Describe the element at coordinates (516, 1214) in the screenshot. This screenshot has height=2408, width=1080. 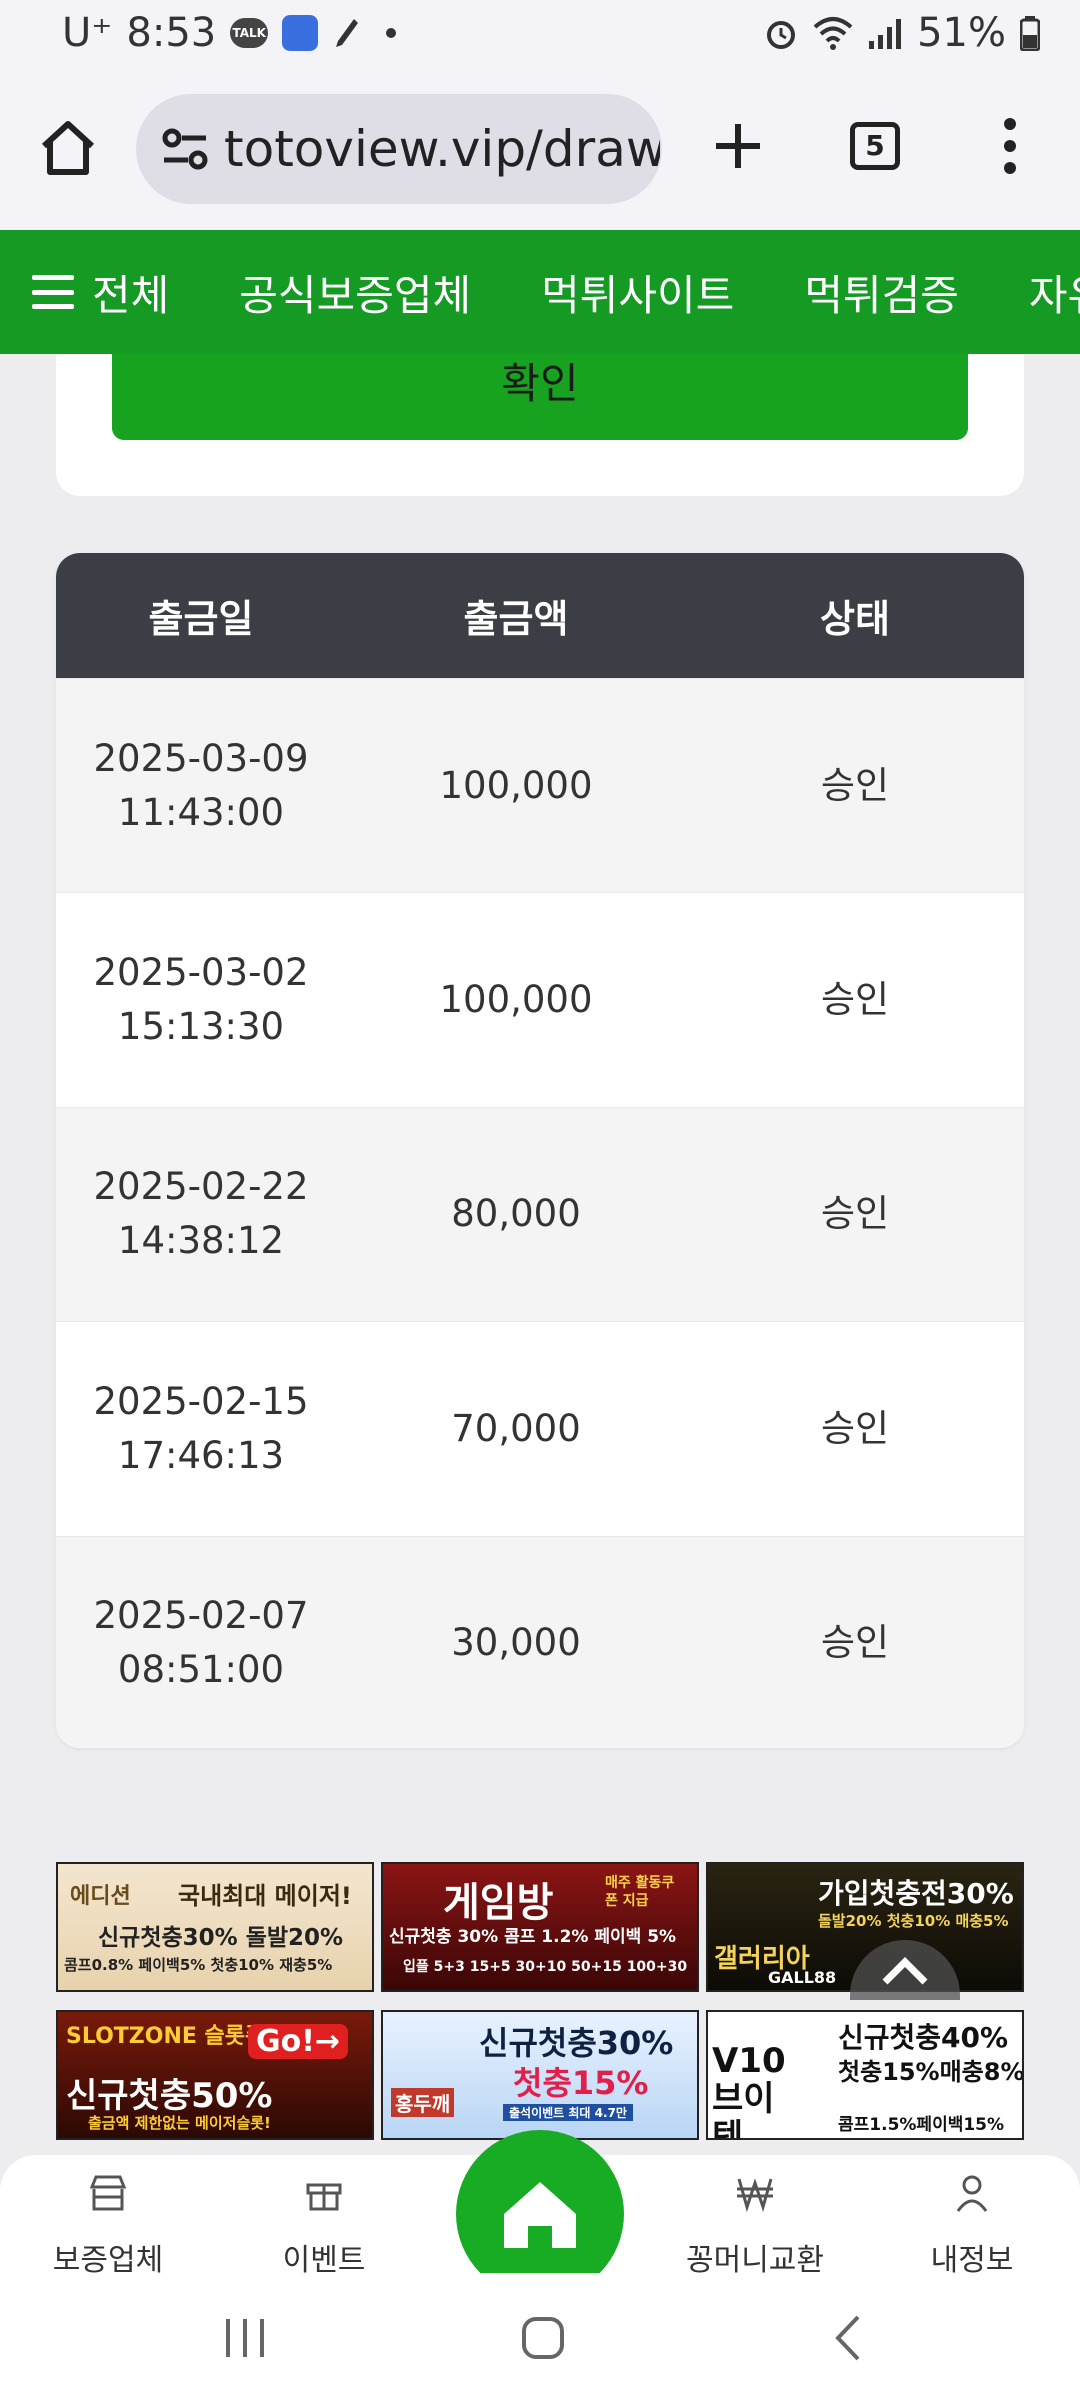
I see `row-amount: 80,000` at that location.